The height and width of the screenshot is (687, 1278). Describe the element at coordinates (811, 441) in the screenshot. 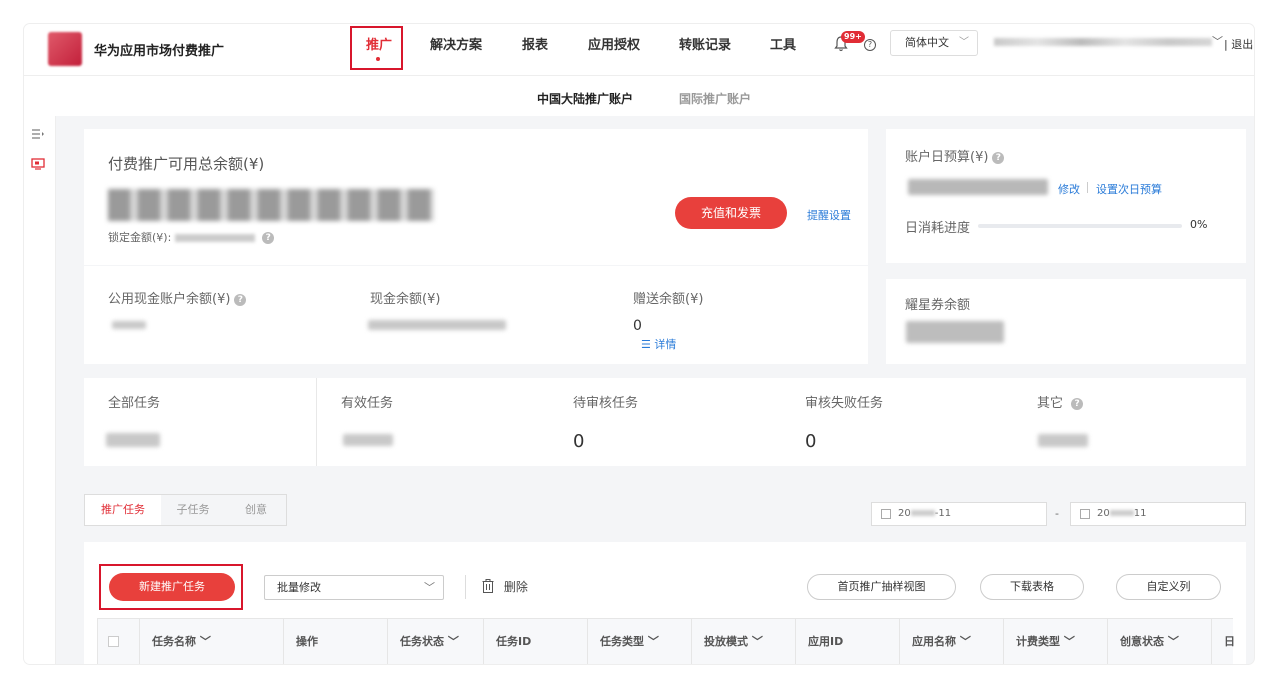

I see `stat-failed-tasks-value: 0` at that location.